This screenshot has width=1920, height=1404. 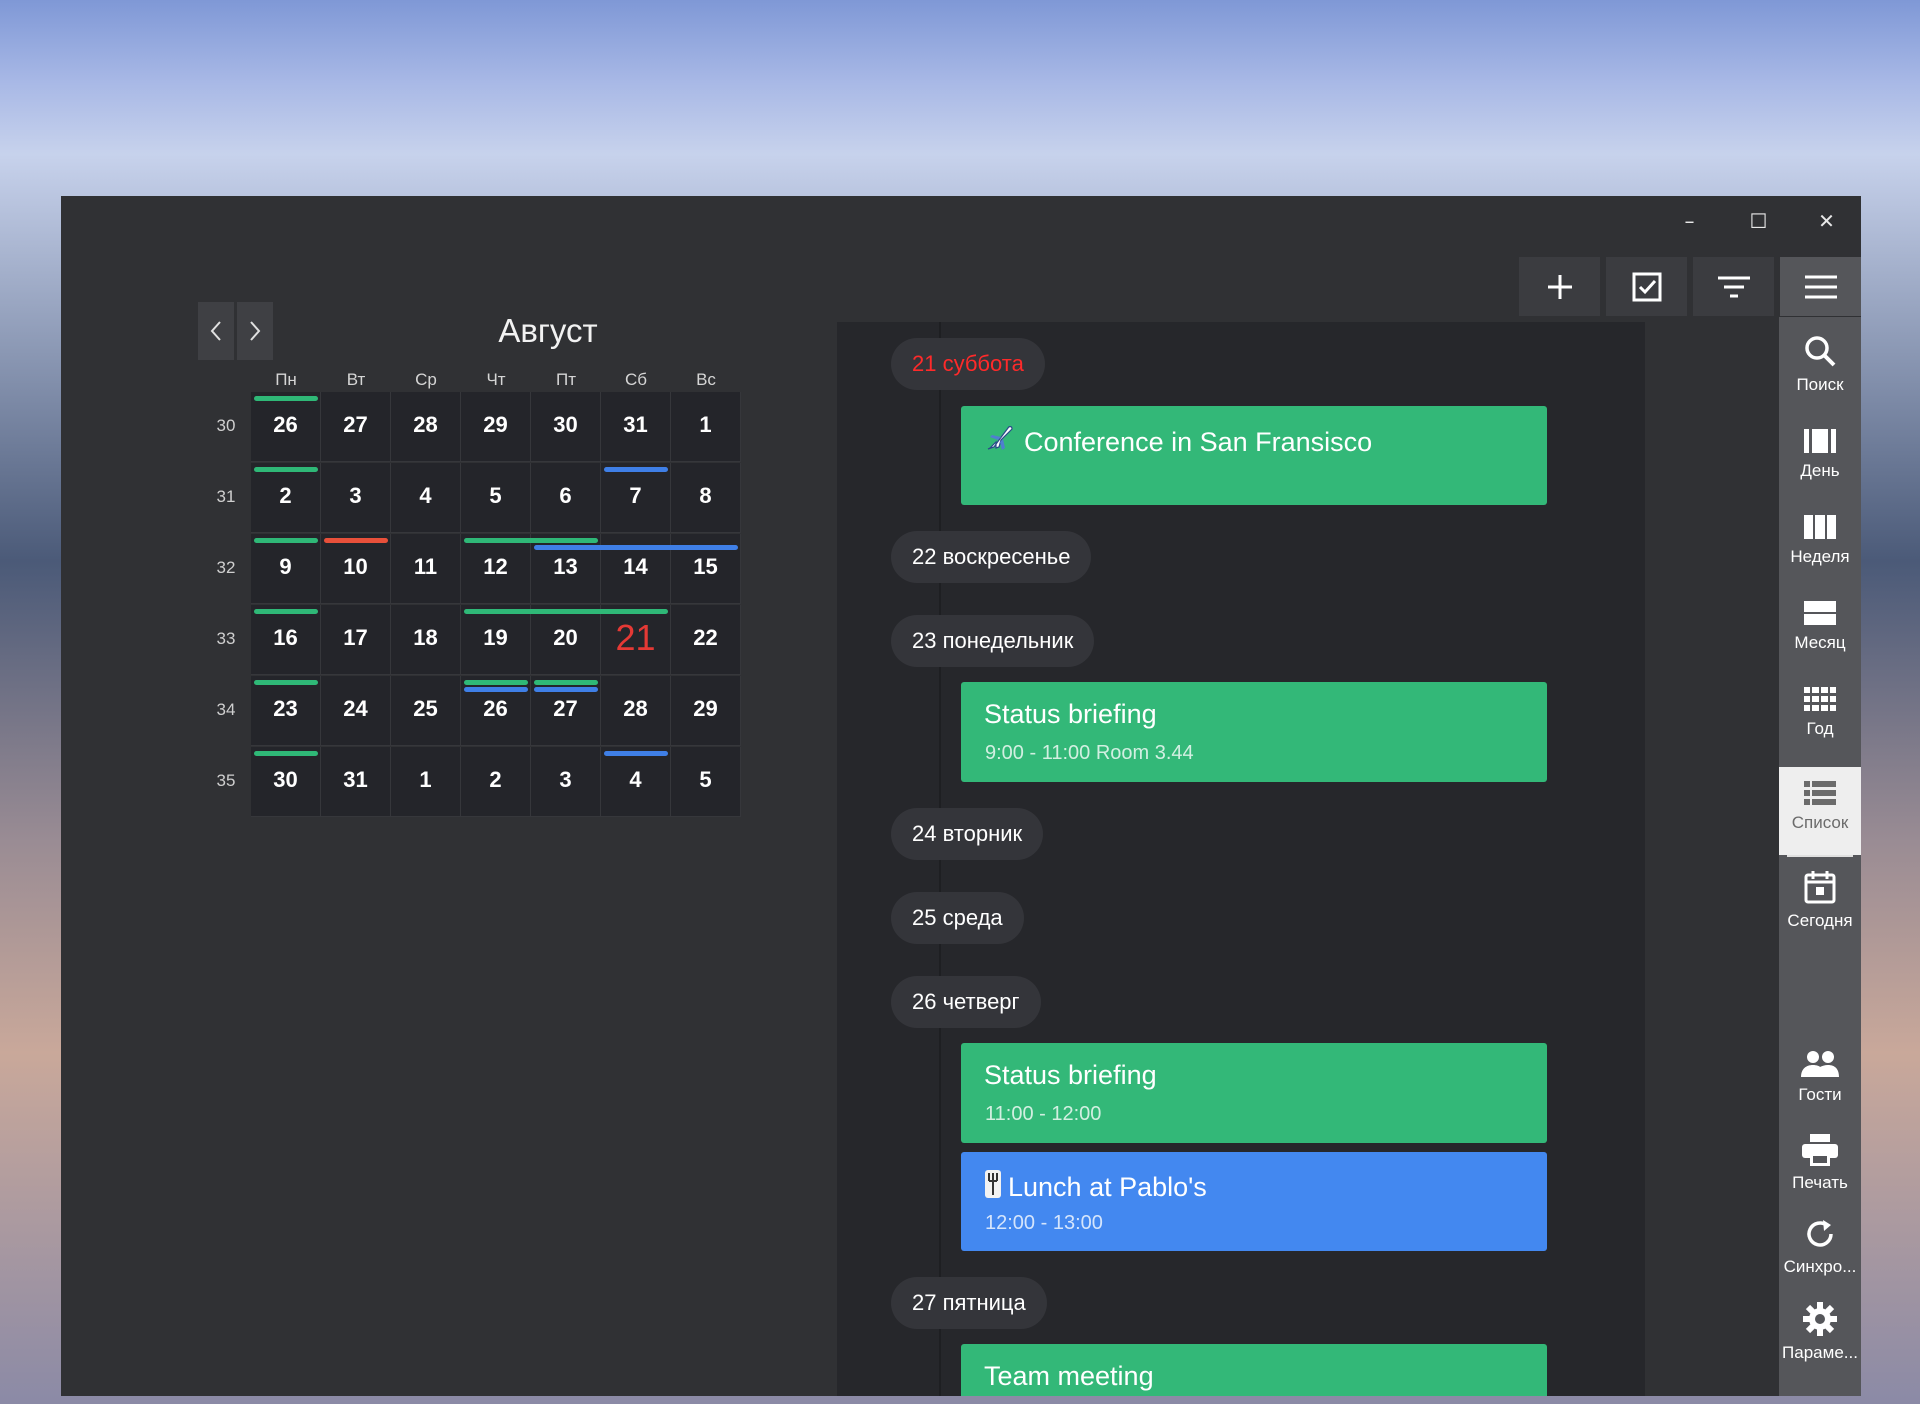 I want to click on day-cell: 16, so click(x=286, y=640).